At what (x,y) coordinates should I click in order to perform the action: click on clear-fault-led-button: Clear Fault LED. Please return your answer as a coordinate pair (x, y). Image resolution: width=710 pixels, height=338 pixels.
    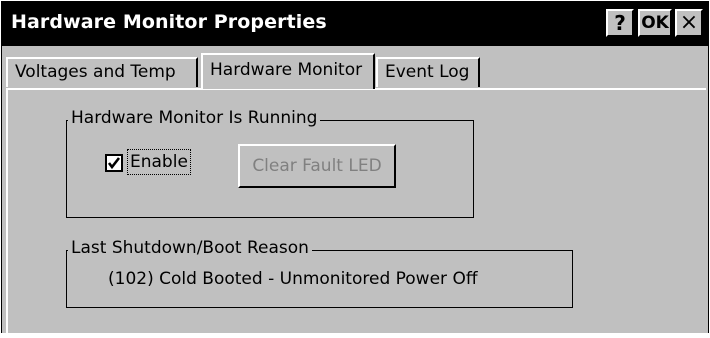
    Looking at the image, I should click on (317, 166).